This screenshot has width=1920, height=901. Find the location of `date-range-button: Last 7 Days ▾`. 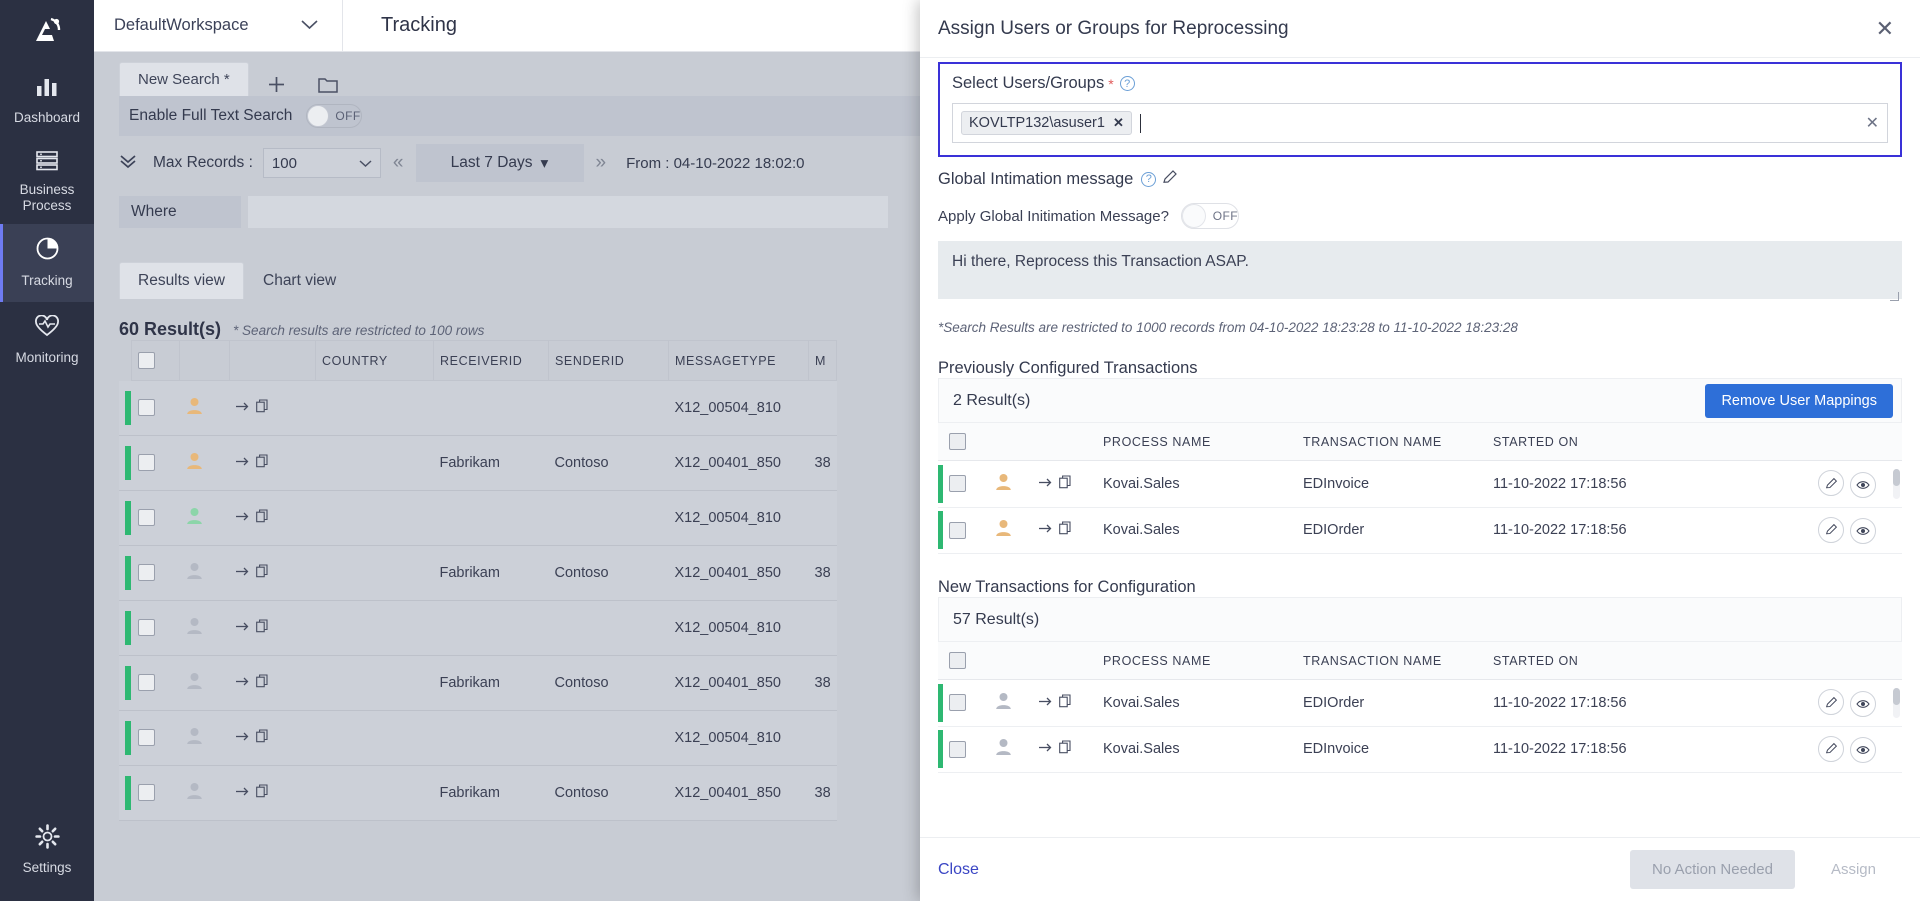

date-range-button: Last 7 Days ▾ is located at coordinates (499, 163).